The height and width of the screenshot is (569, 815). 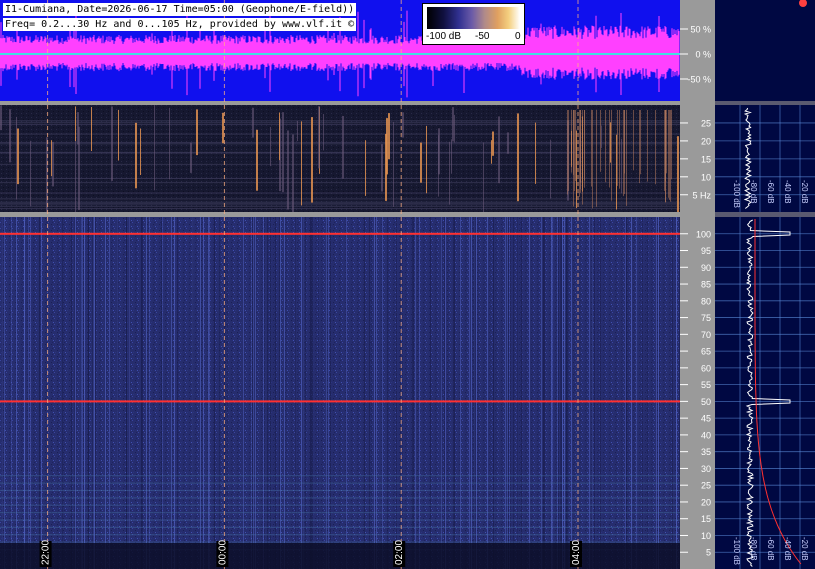 What do you see at coordinates (706, 177) in the screenshot?
I see `lf-tick-3: 10` at bounding box center [706, 177].